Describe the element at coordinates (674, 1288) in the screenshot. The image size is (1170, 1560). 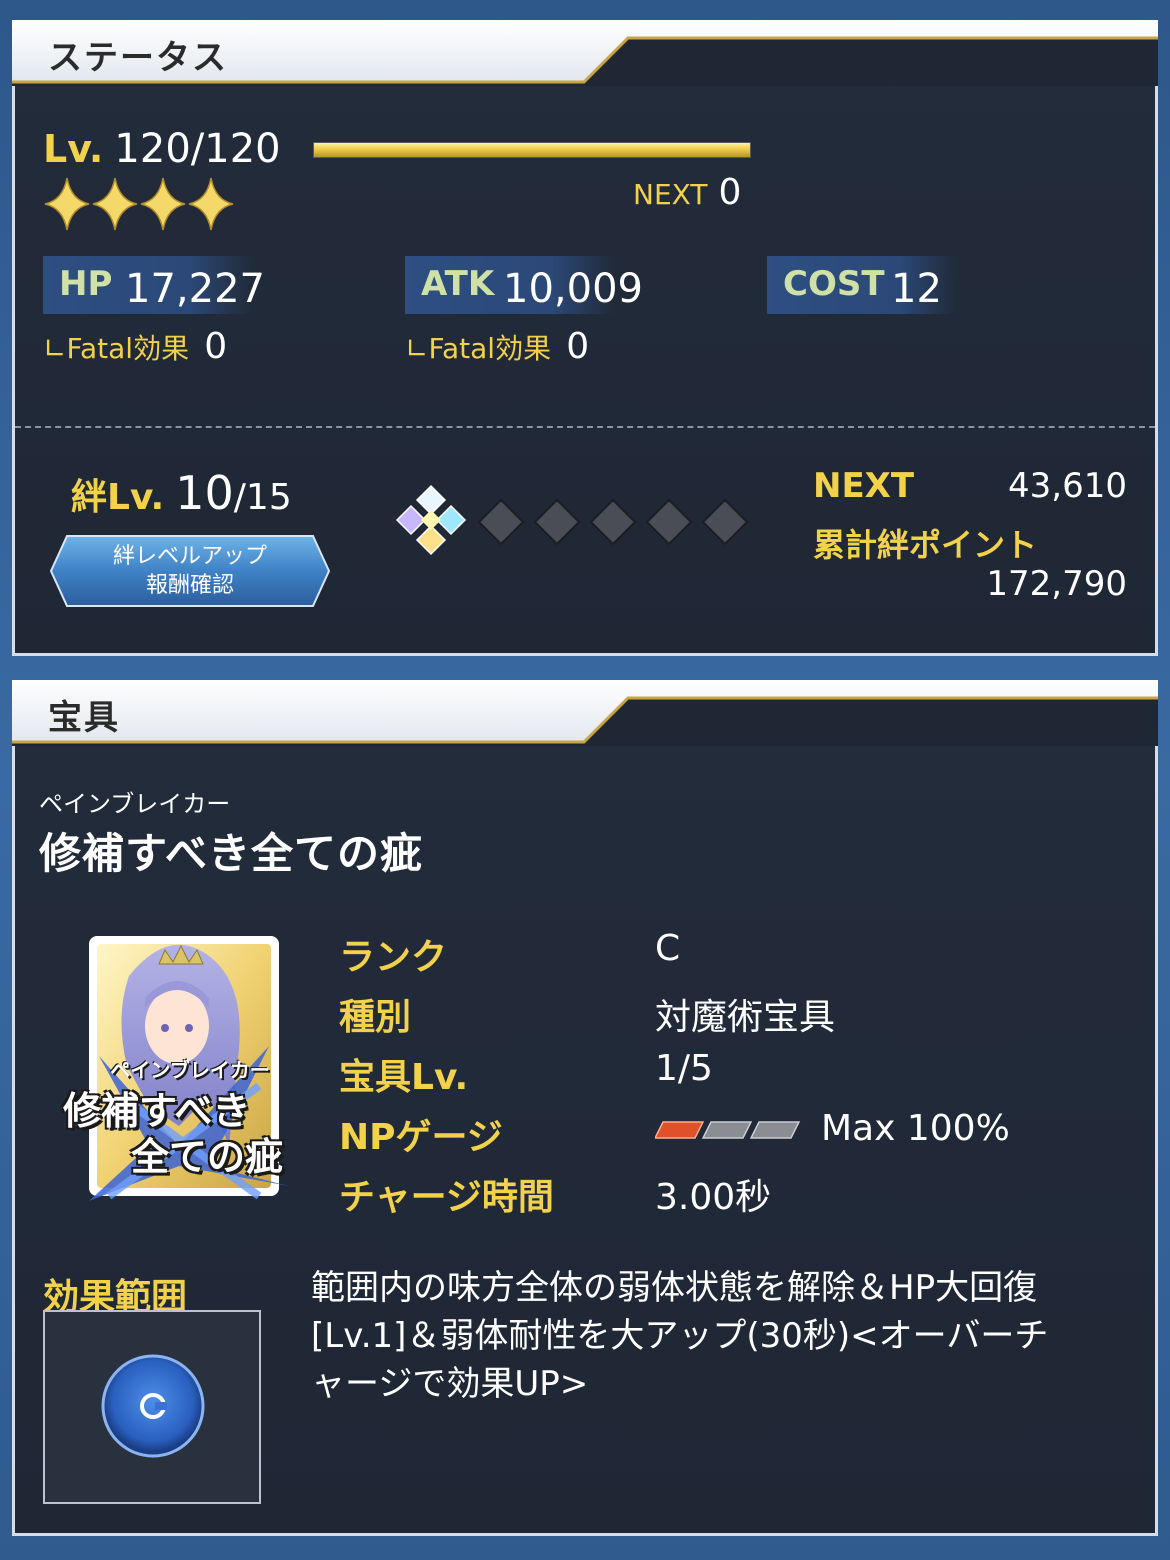
I see `np-description-line1: 範囲内の味方全体の弱体状態を解除＆HP大回復` at that location.